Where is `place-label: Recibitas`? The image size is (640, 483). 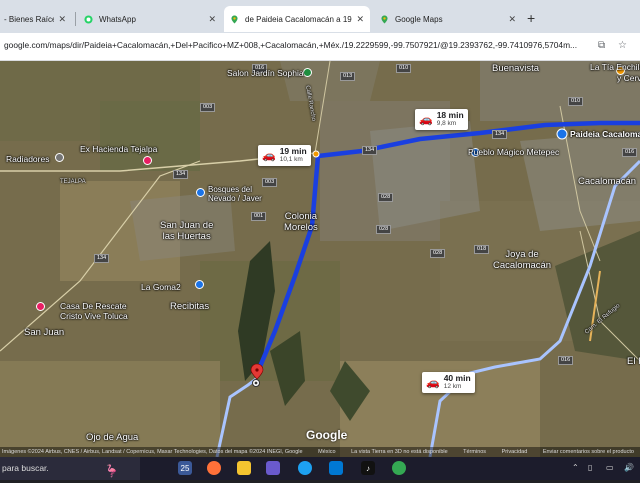
place-label: Recibitas is located at coordinates (190, 306).